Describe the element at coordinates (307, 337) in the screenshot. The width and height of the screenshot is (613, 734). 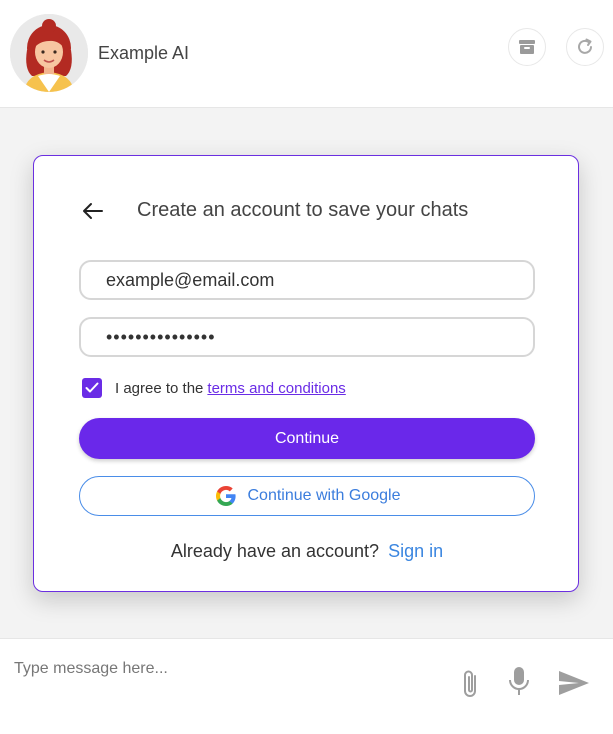
I see `password-field` at that location.